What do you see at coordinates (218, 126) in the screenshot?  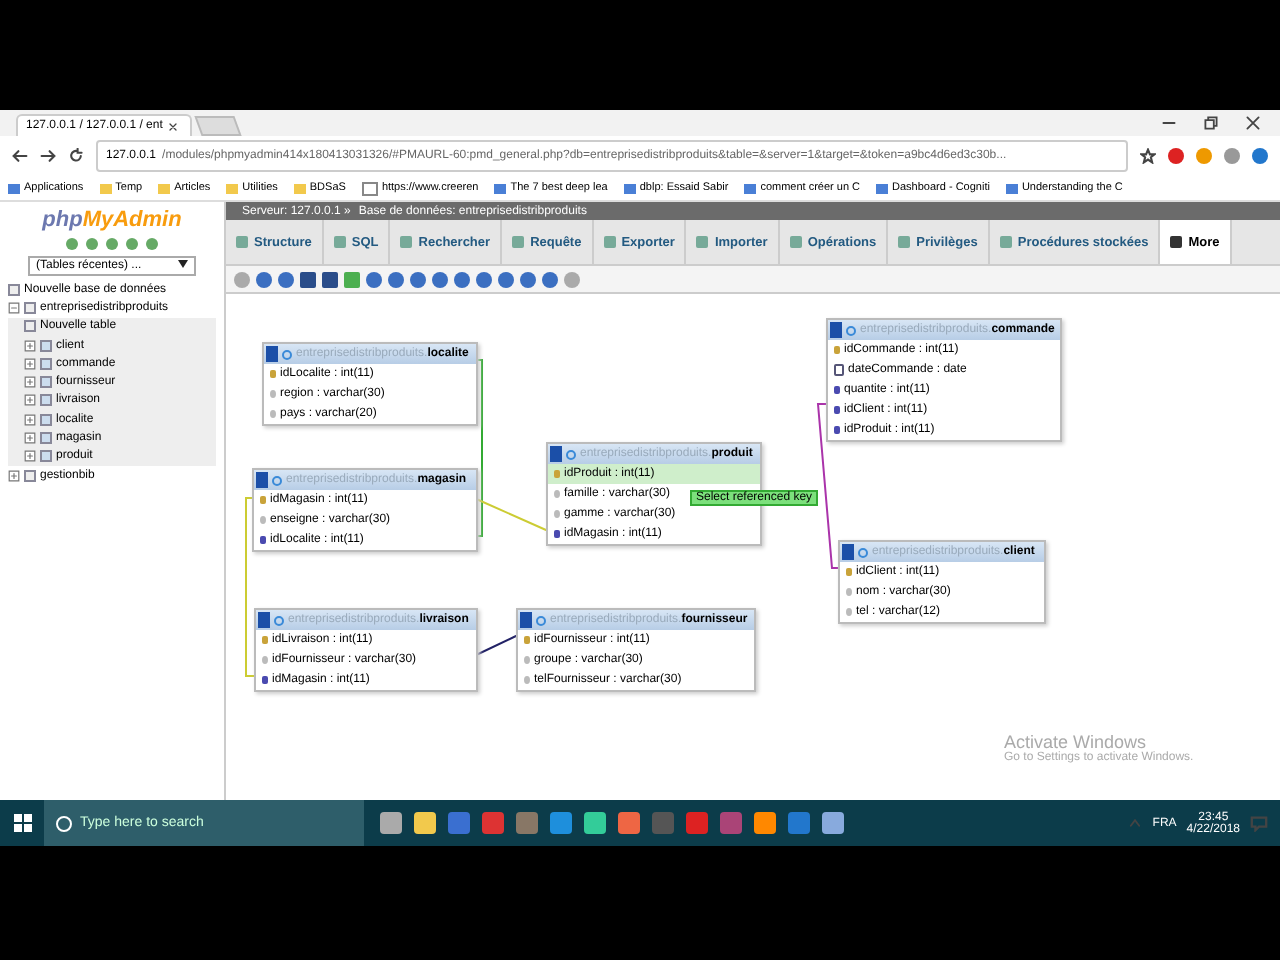 I see `new-tab-button` at bounding box center [218, 126].